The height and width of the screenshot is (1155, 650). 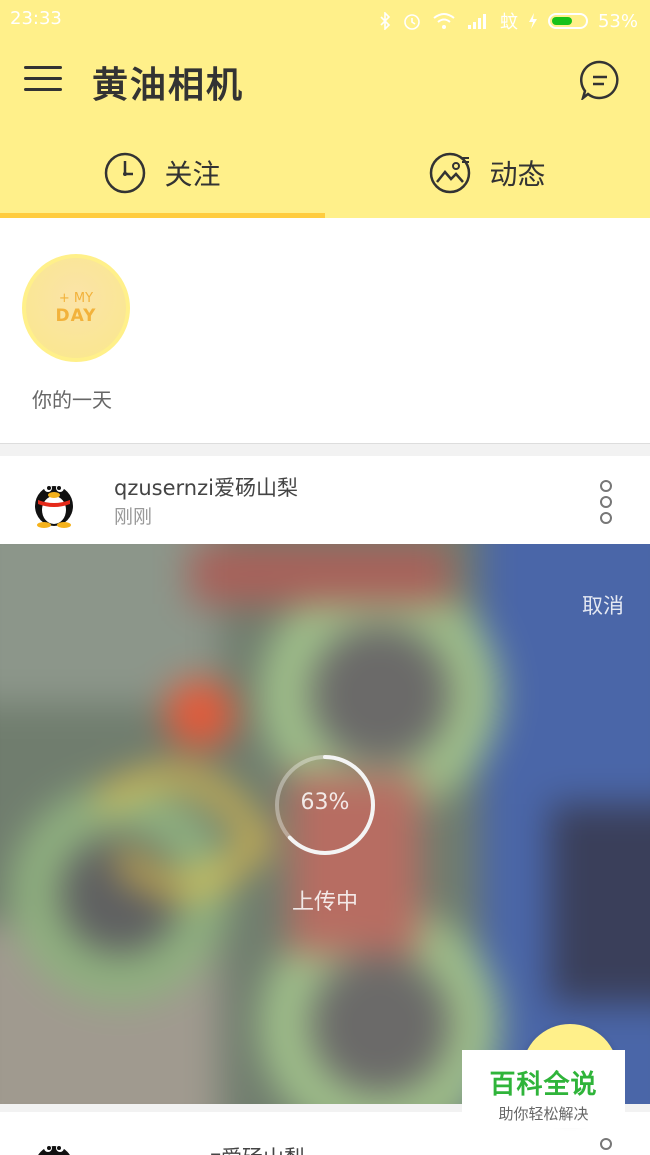 I want to click on battery-icon, so click(x=567, y=21).